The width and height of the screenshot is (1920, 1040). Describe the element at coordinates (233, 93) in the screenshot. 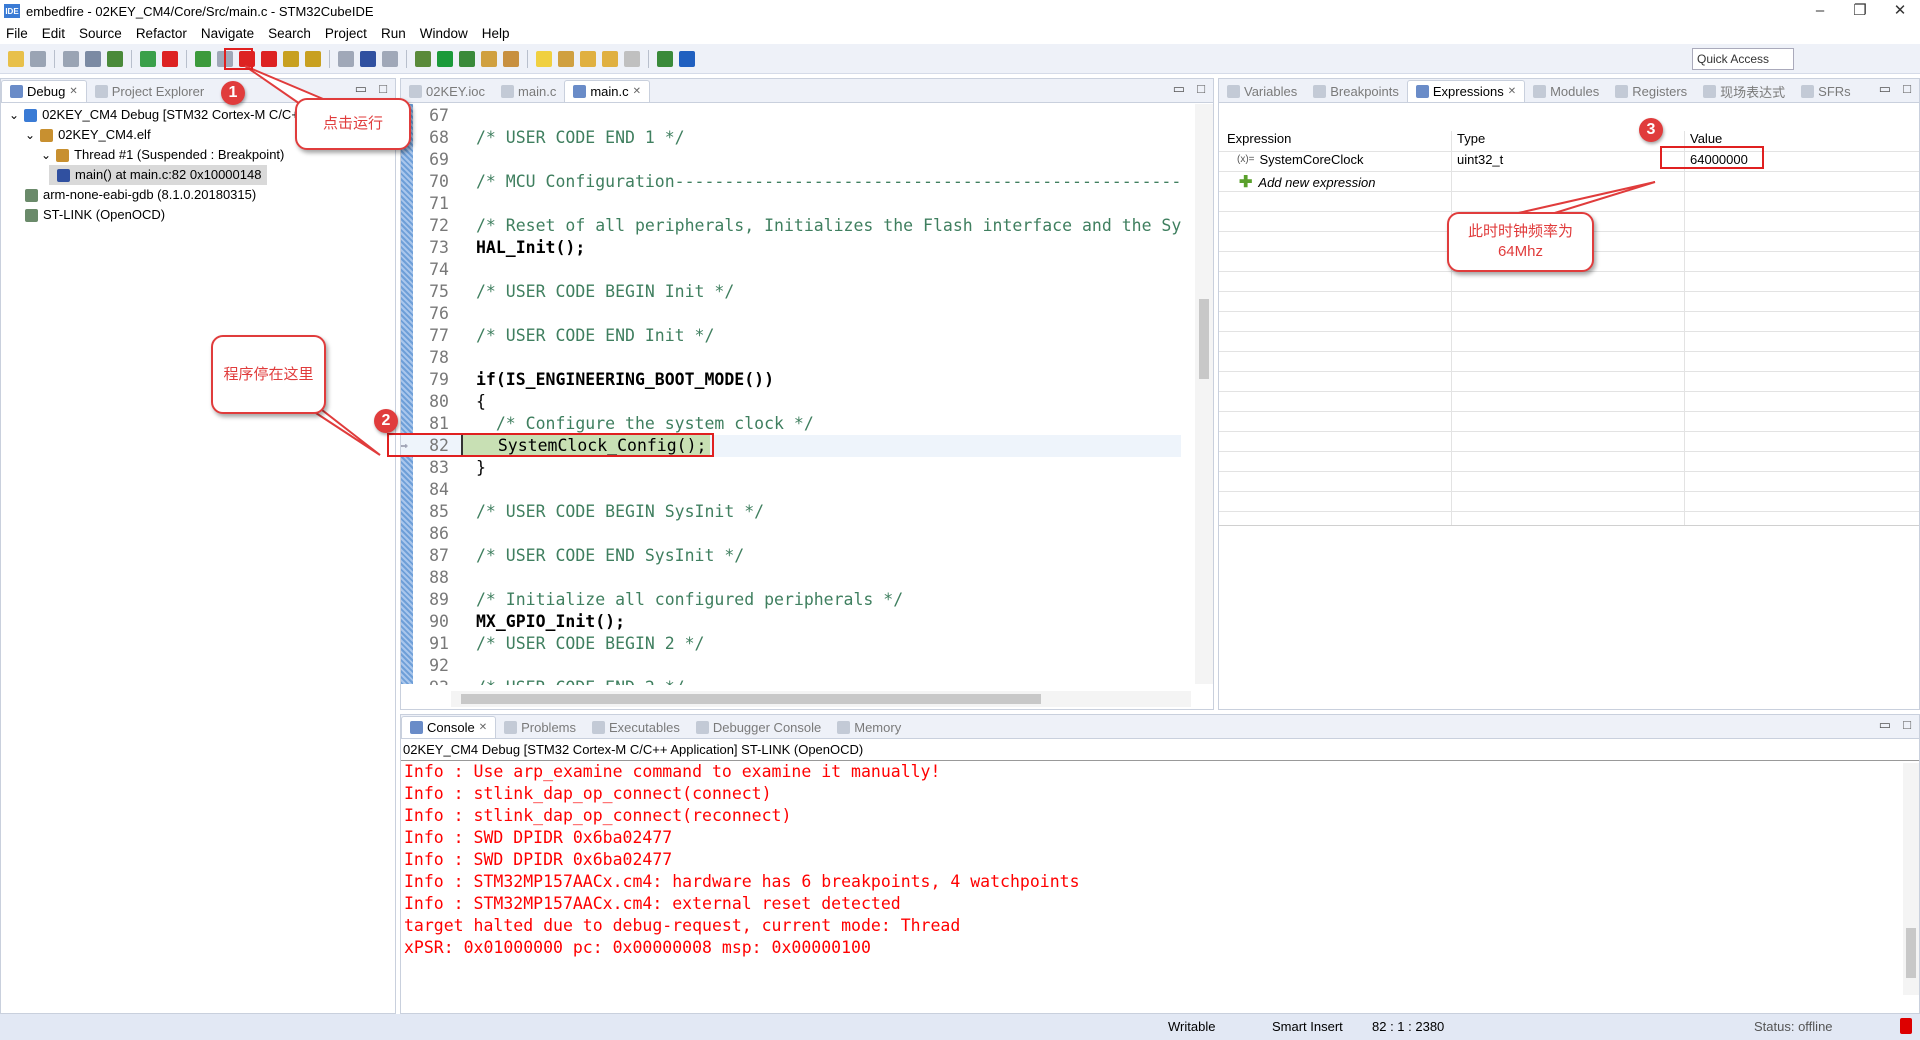

I see `annotation-badge-1: 1` at that location.